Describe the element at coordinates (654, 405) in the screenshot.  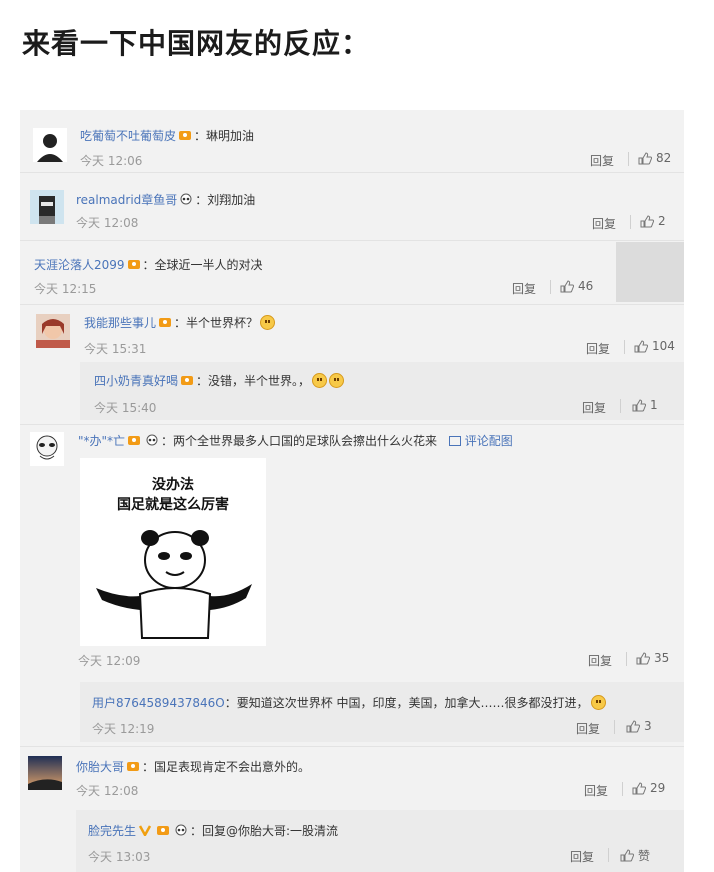
I see `like-count: 1` at that location.